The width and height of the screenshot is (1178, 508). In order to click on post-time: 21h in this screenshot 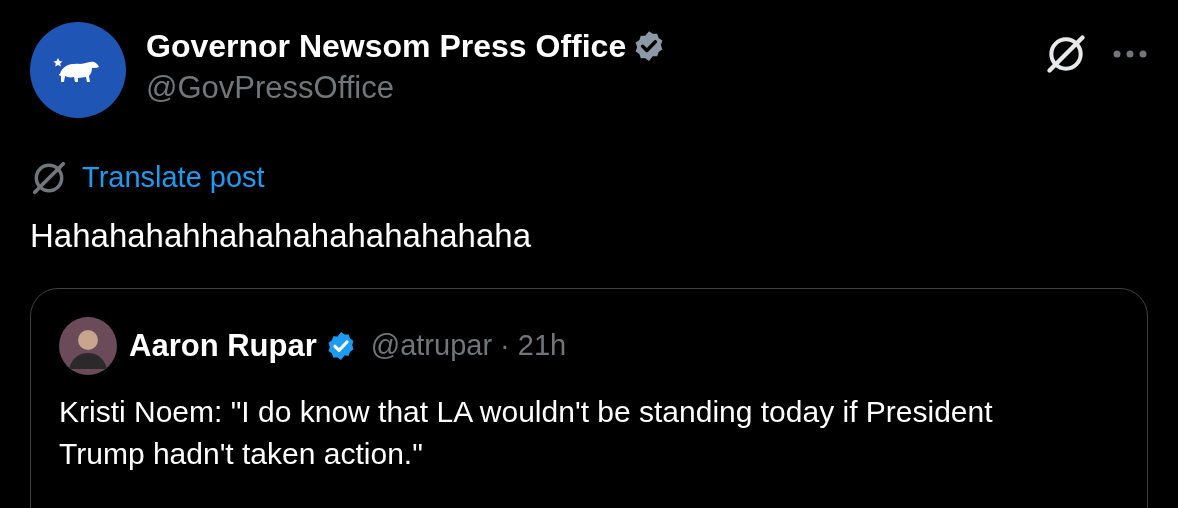, I will do `click(542, 346)`.